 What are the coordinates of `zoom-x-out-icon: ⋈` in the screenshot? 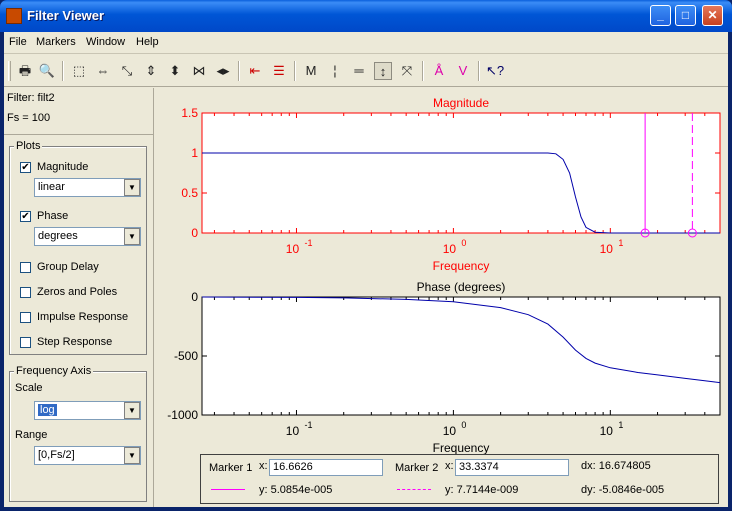 It's located at (199, 71).